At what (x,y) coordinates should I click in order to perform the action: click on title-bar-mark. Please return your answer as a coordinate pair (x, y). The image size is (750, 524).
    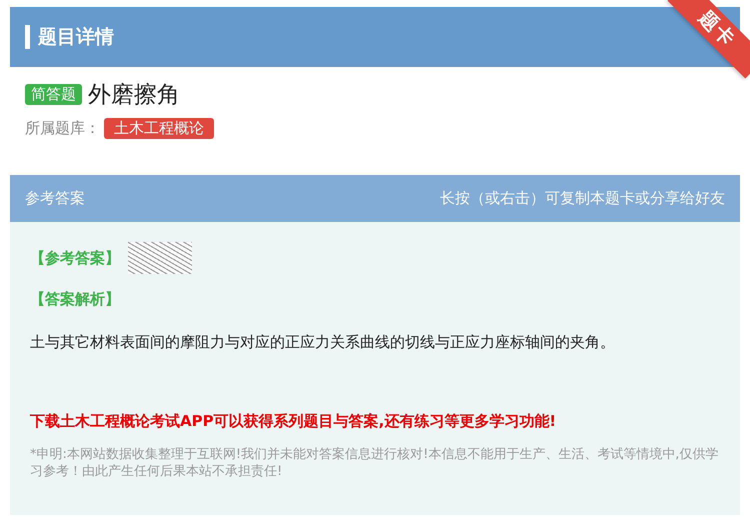
    Looking at the image, I should click on (27, 37).